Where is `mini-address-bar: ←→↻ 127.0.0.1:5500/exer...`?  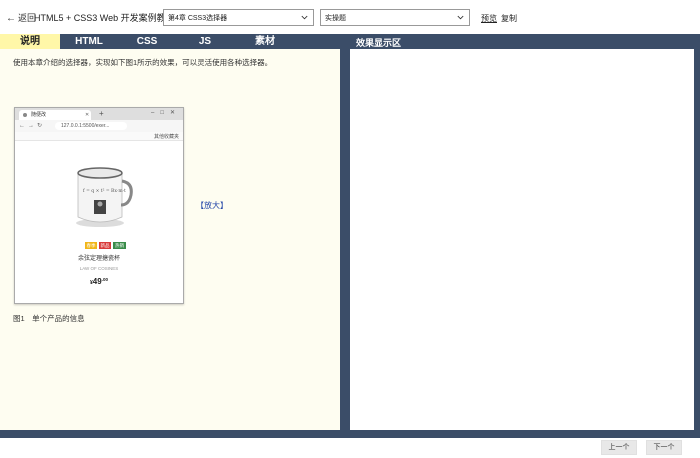
mini-address-bar: ←→↻ 127.0.0.1:5500/exer... is located at coordinates (99, 126).